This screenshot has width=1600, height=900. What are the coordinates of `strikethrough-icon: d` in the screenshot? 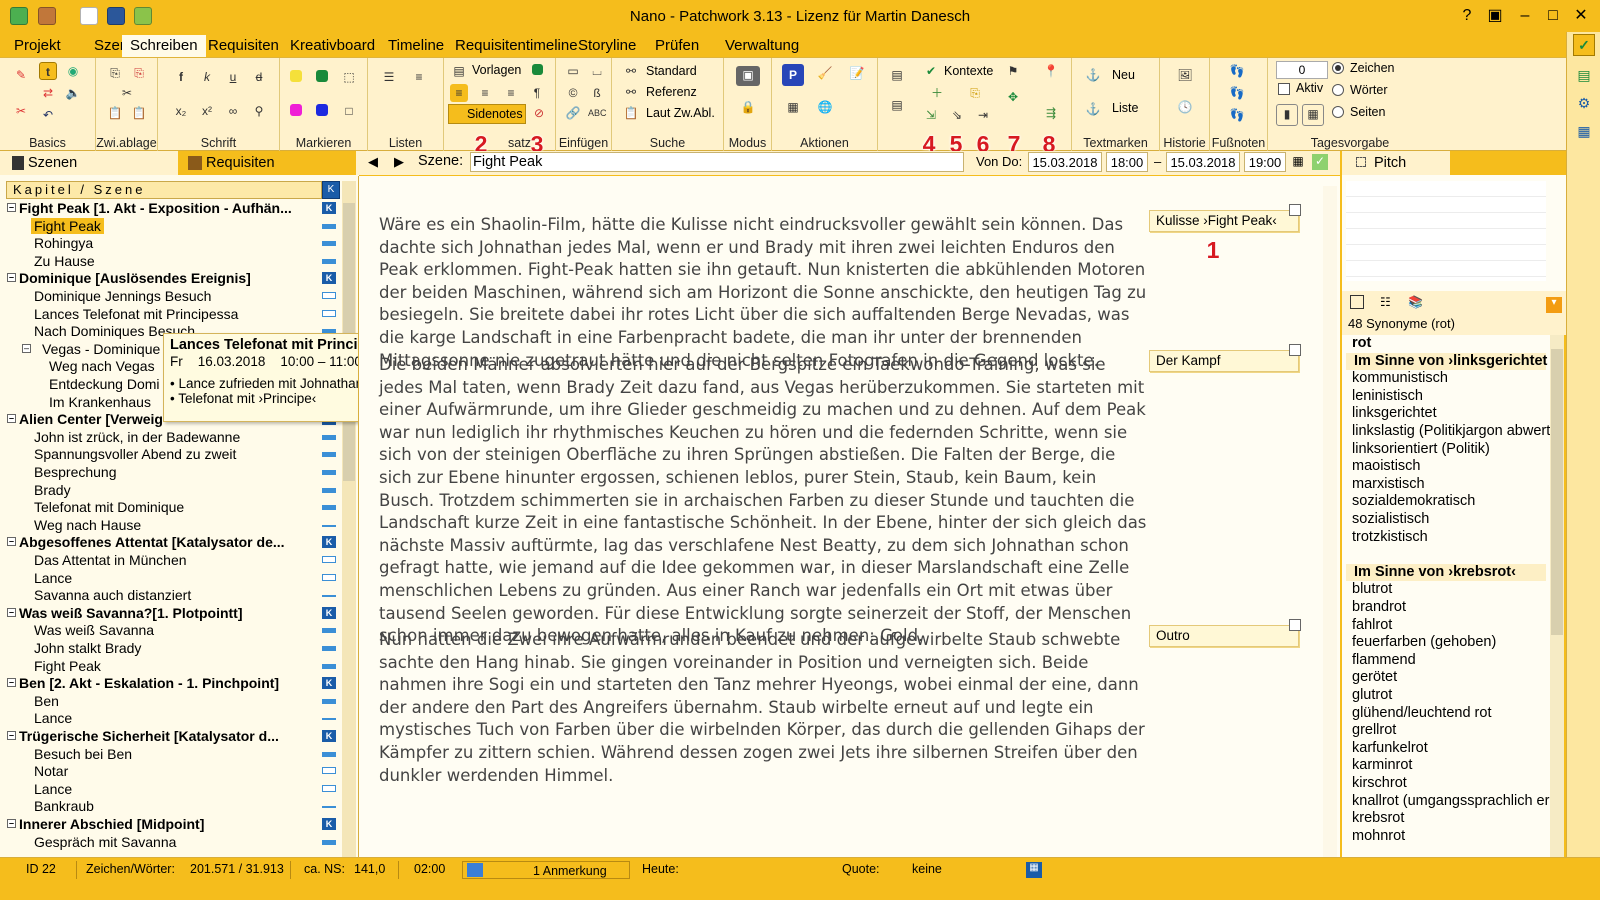 It's located at (259, 77).